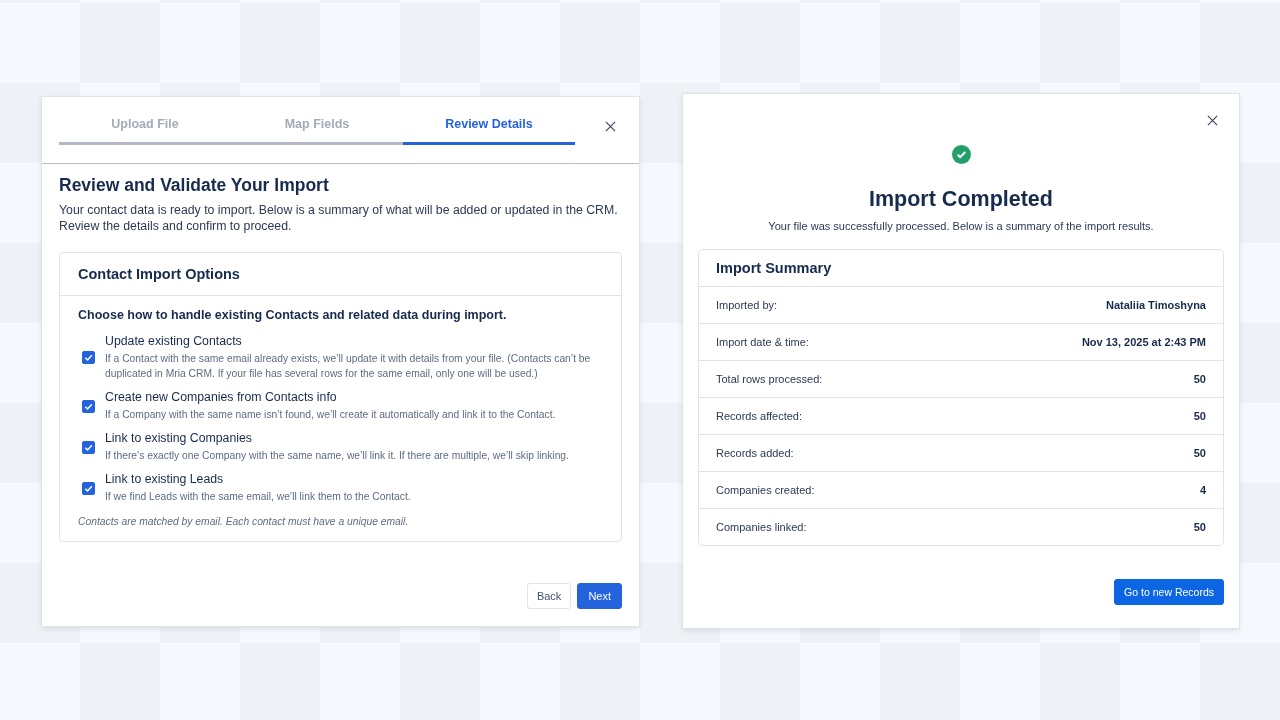  I want to click on step-tab: Review Details, so click(489, 131).